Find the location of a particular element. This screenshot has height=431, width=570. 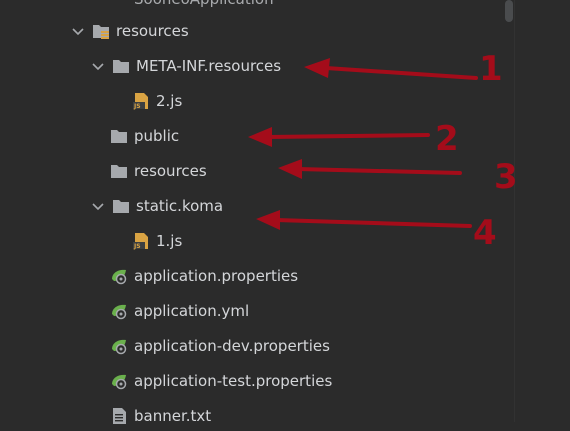

tree-item-1-js: JS 1.js is located at coordinates (157, 241).